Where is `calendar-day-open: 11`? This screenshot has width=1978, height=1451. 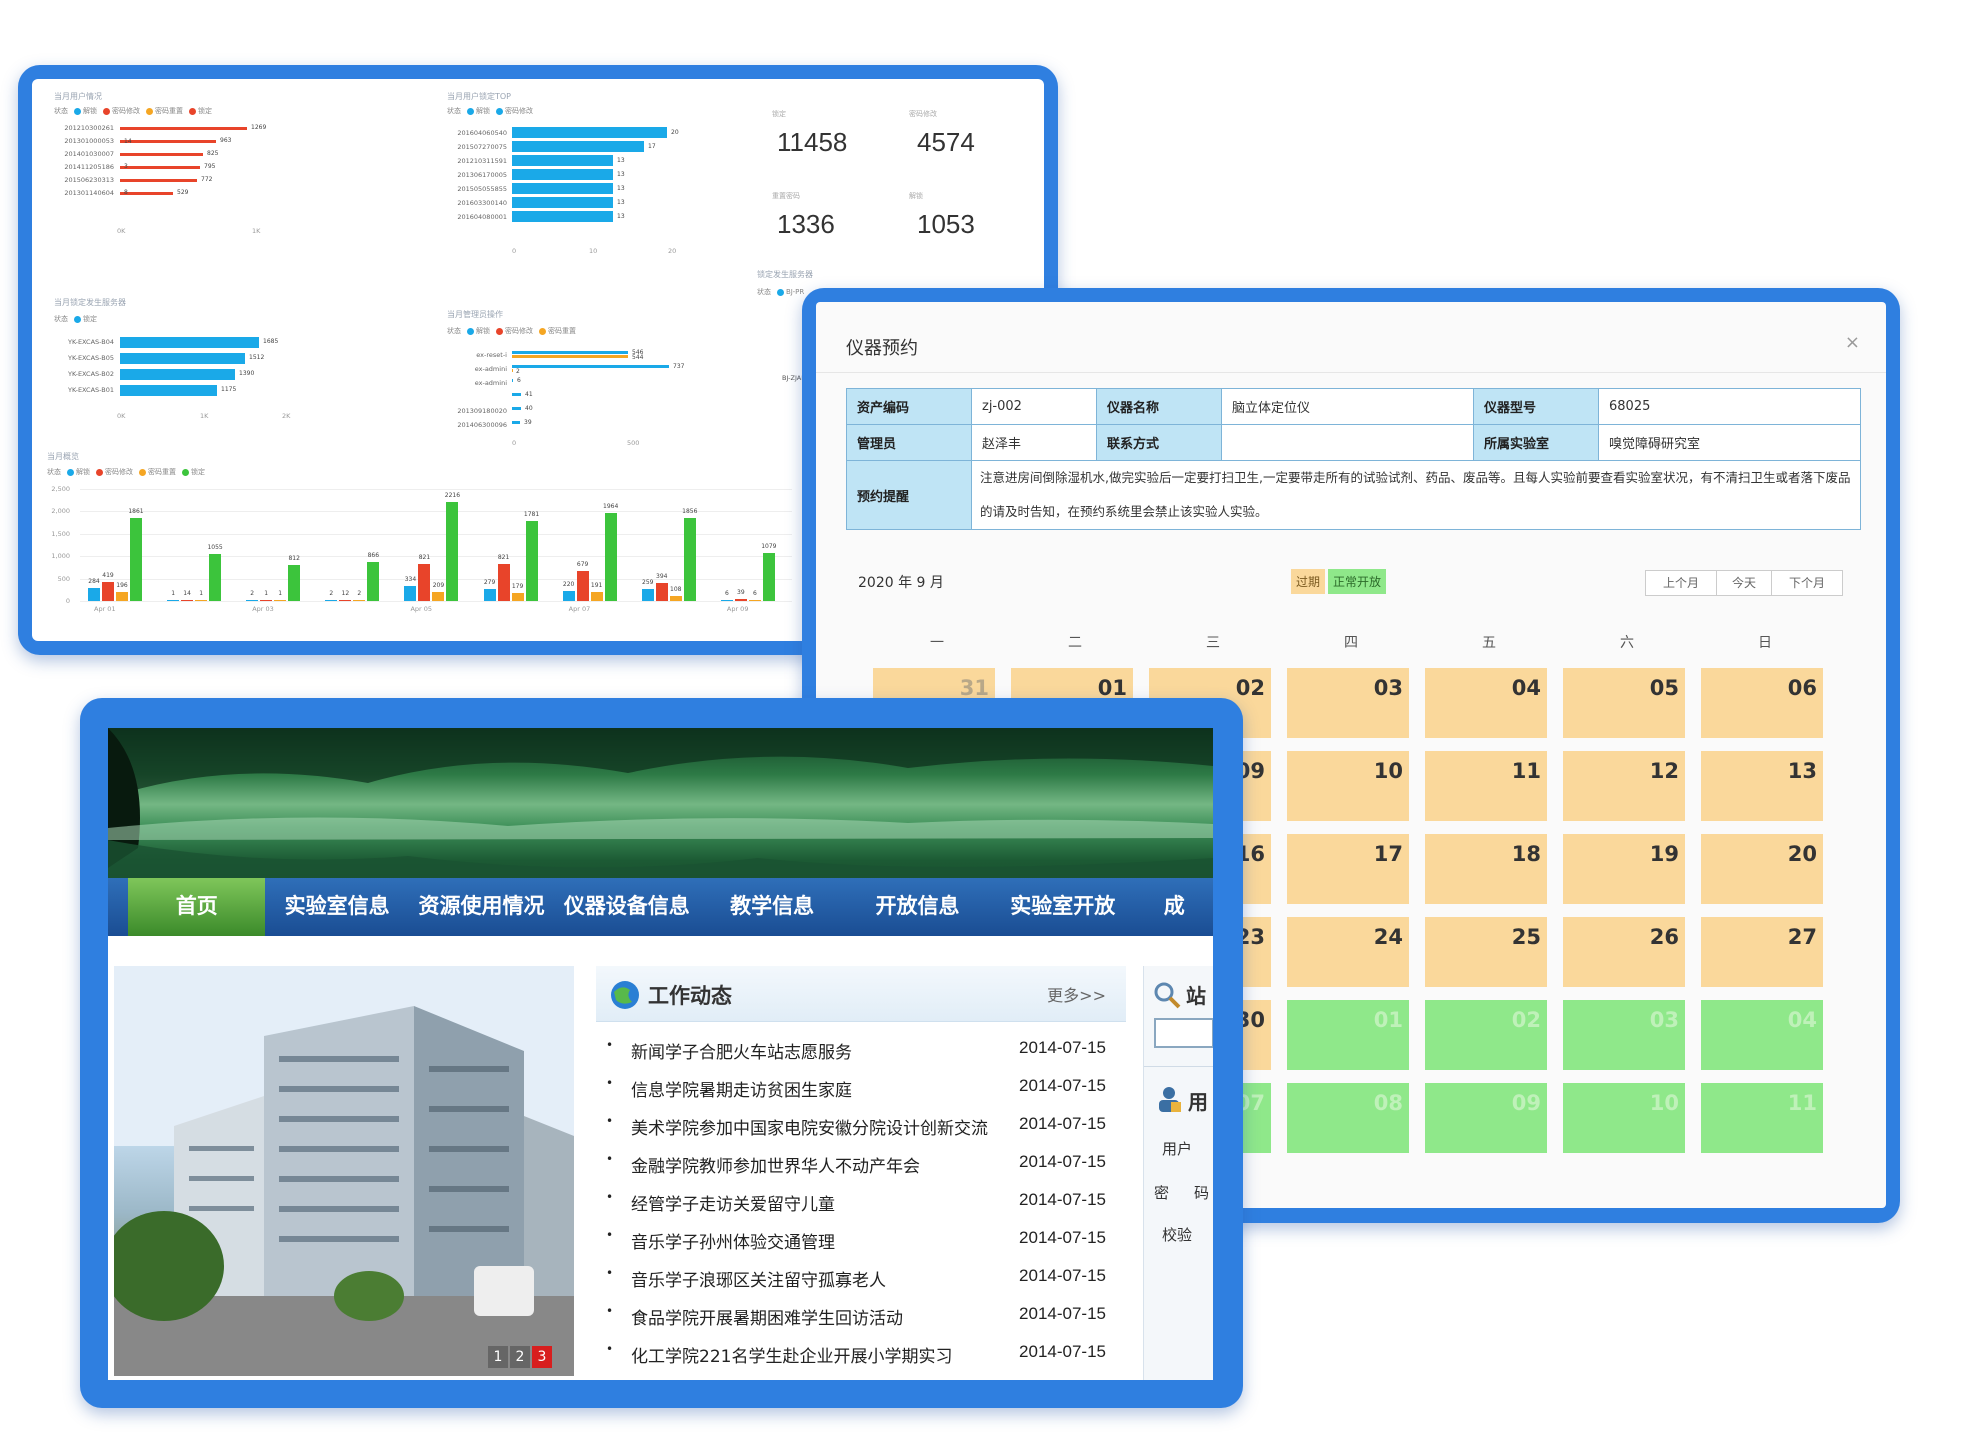 calendar-day-open: 11 is located at coordinates (1762, 1118).